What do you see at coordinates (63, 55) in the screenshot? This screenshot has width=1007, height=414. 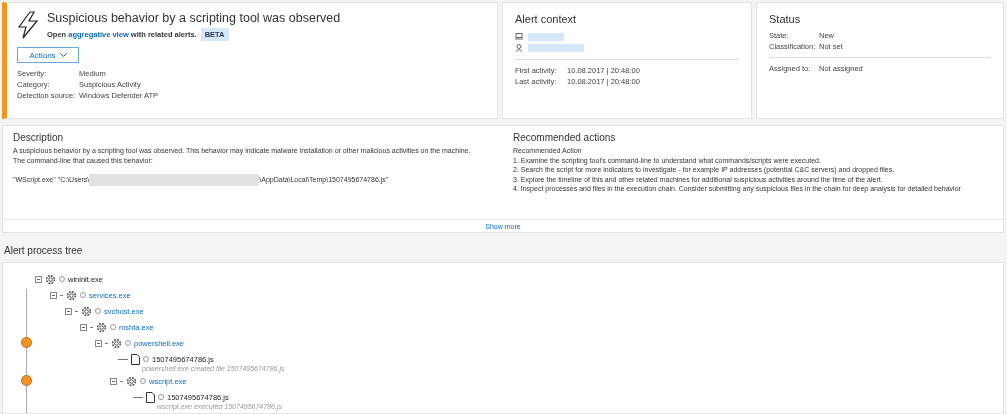 I see `chevron-down-icon` at bounding box center [63, 55].